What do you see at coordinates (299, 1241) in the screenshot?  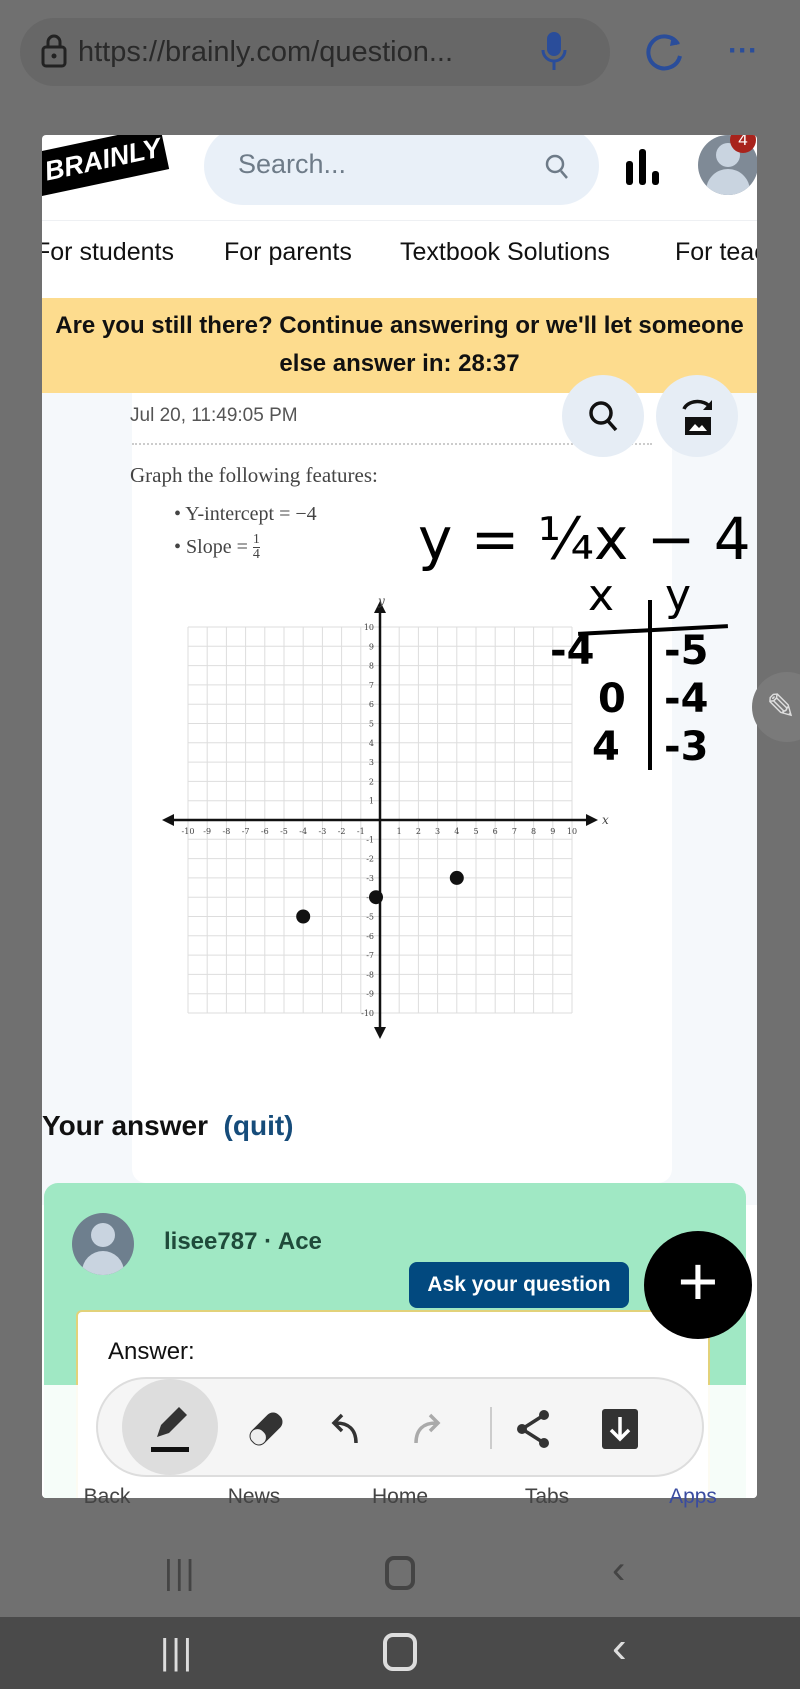 I see `user-rank: Ace` at bounding box center [299, 1241].